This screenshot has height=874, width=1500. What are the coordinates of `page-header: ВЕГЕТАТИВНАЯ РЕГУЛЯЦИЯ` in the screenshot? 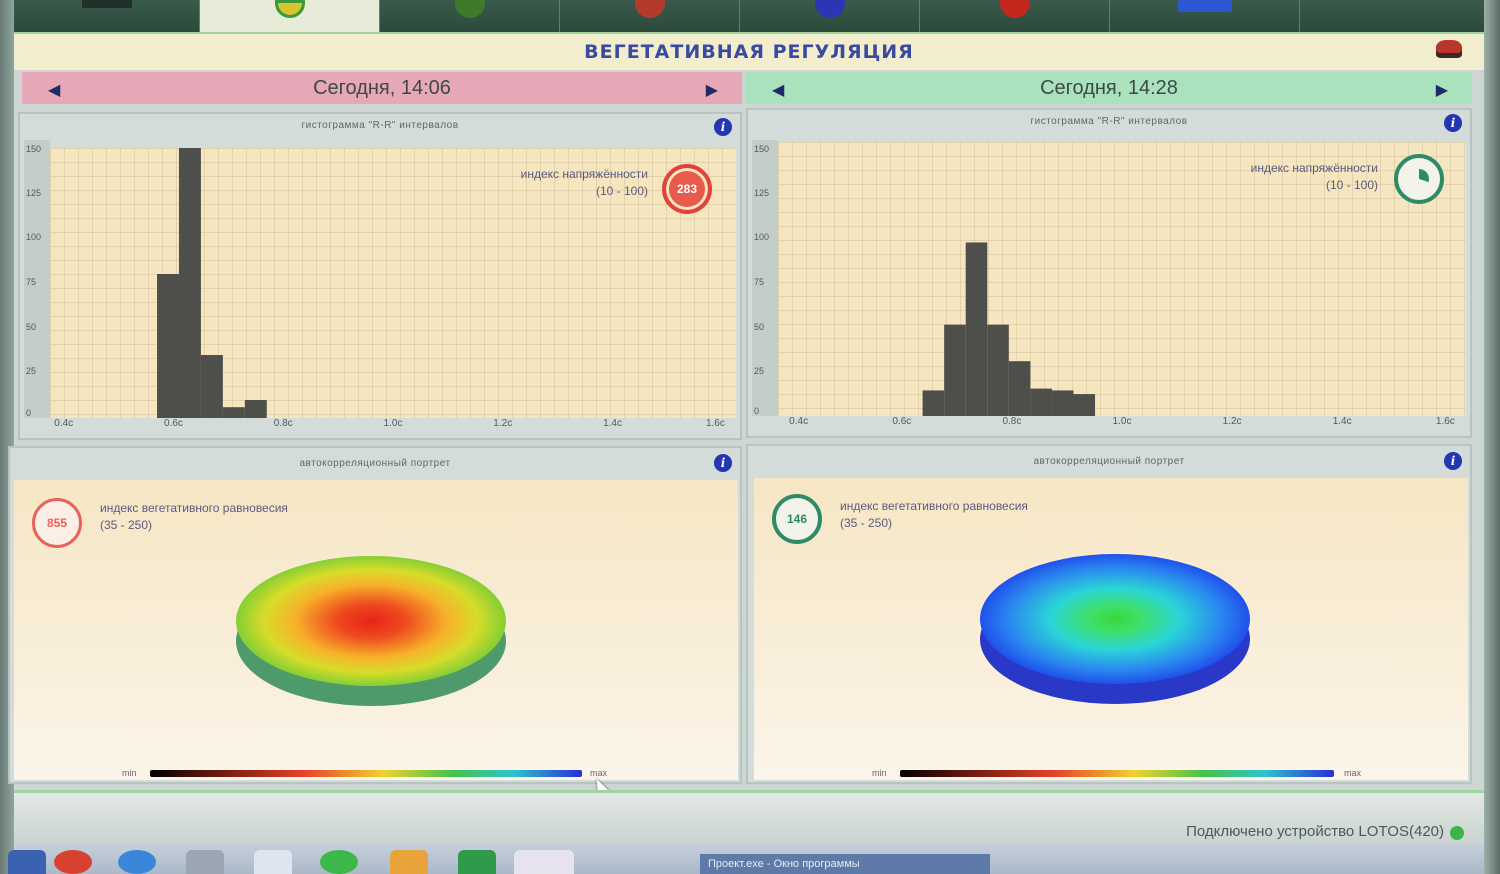 It's located at (749, 52).